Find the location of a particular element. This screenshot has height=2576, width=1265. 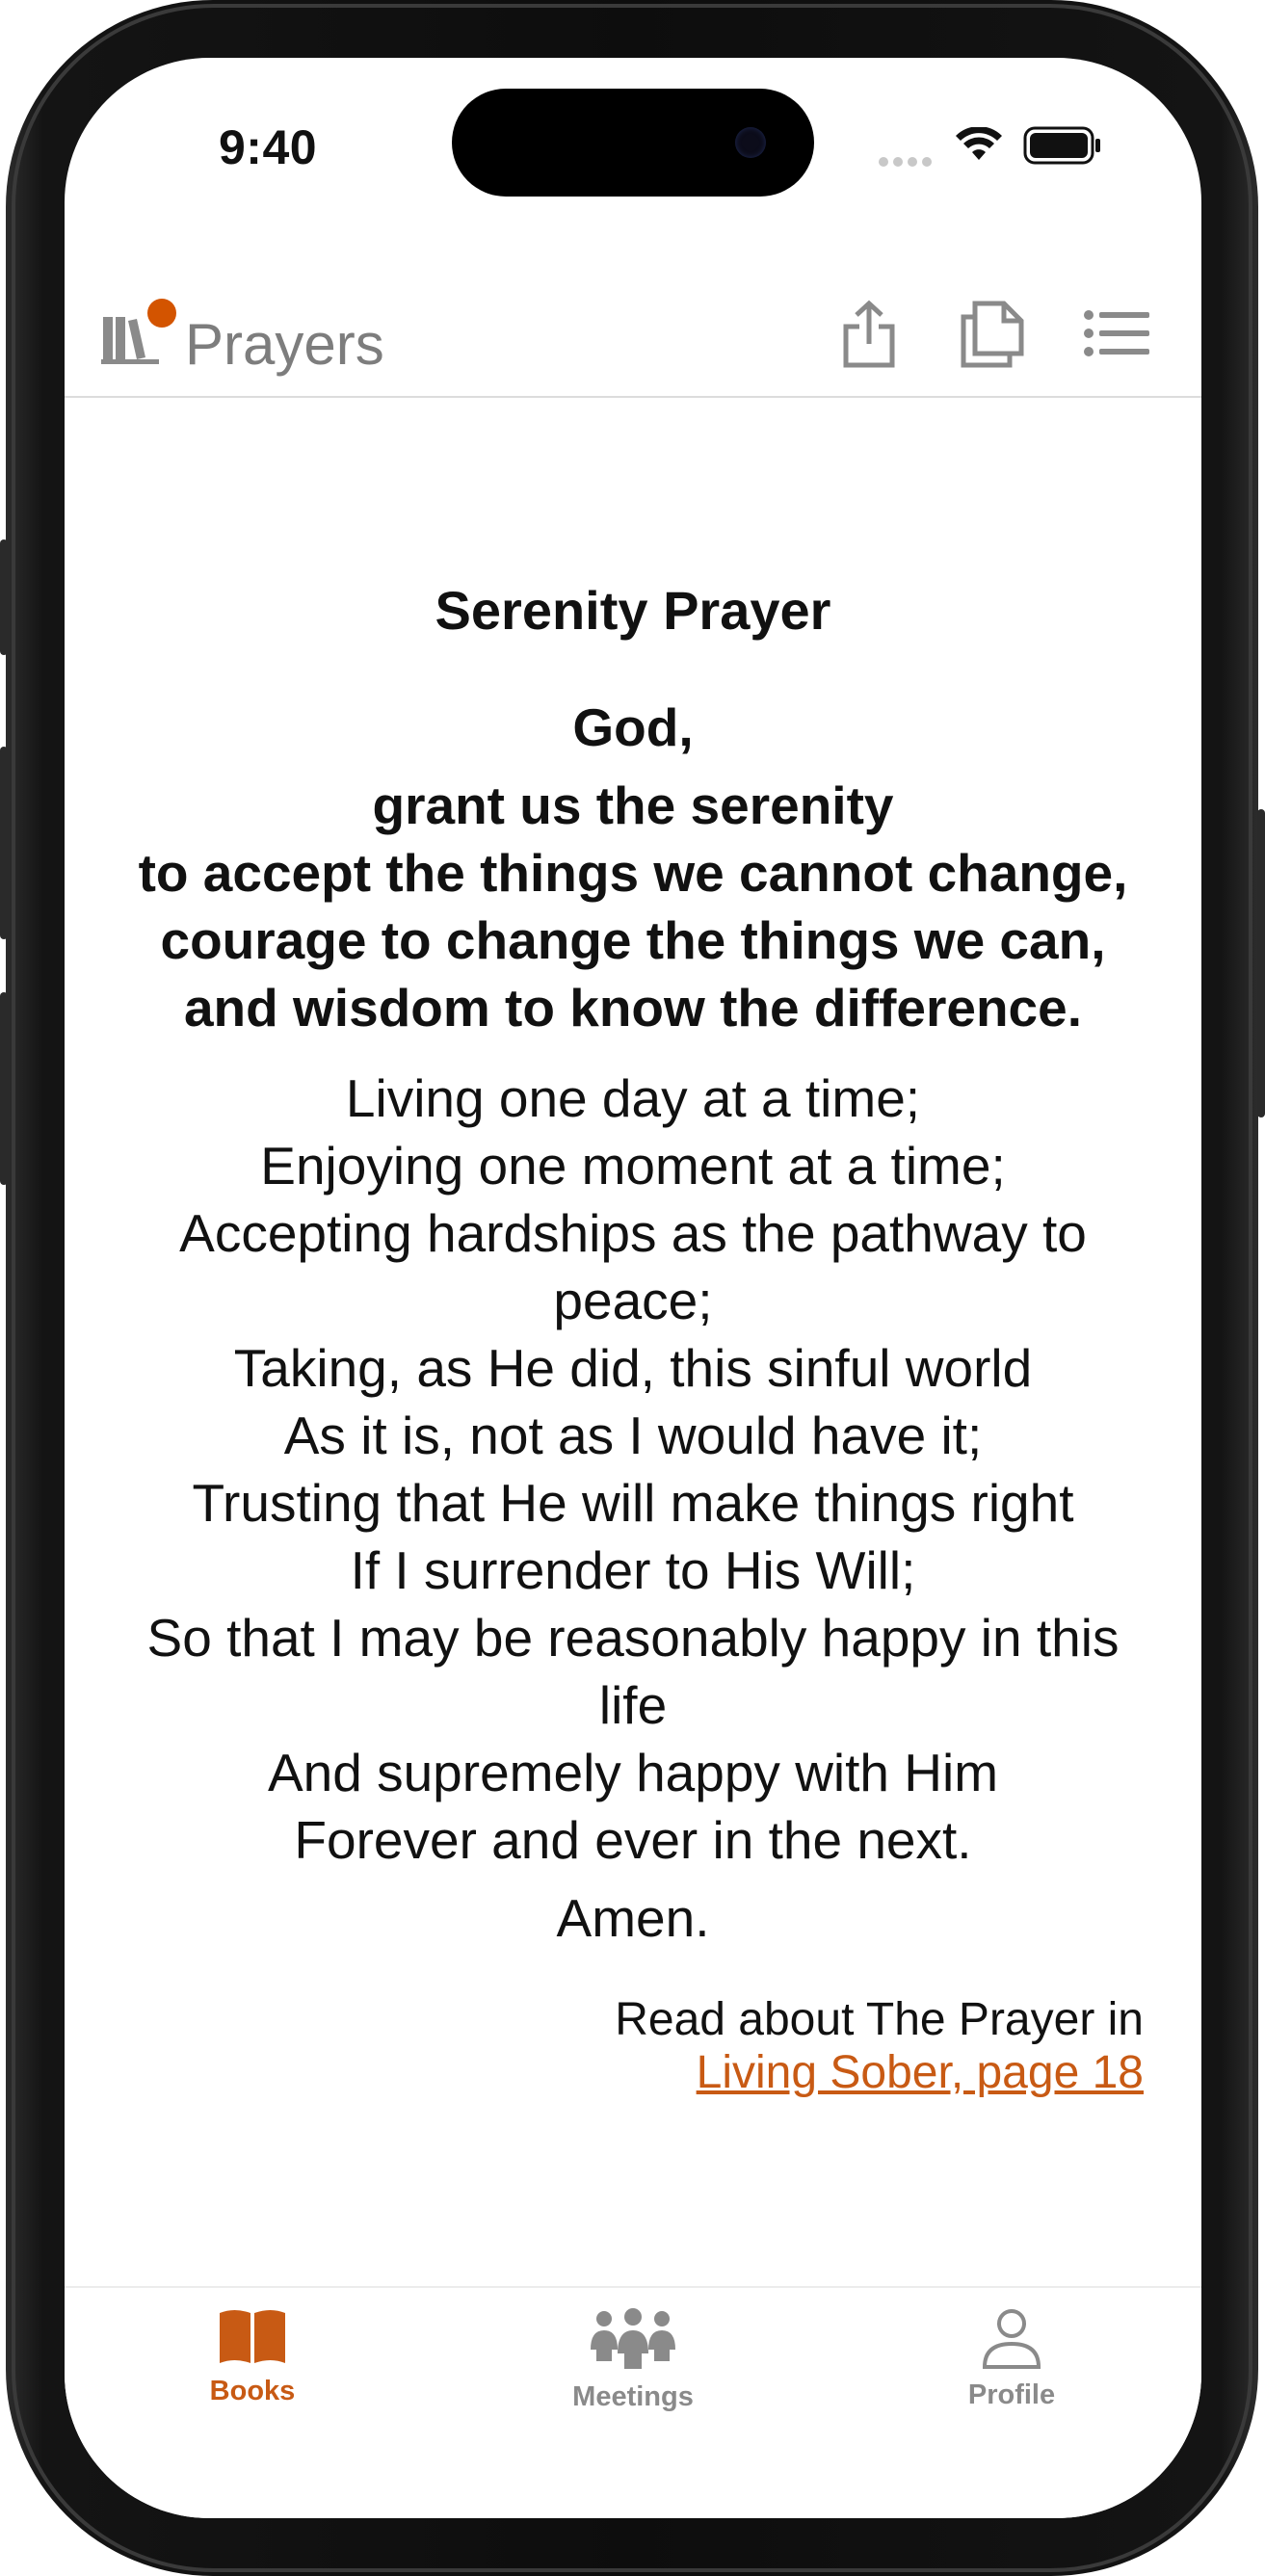

share-button is located at coordinates (869, 337).